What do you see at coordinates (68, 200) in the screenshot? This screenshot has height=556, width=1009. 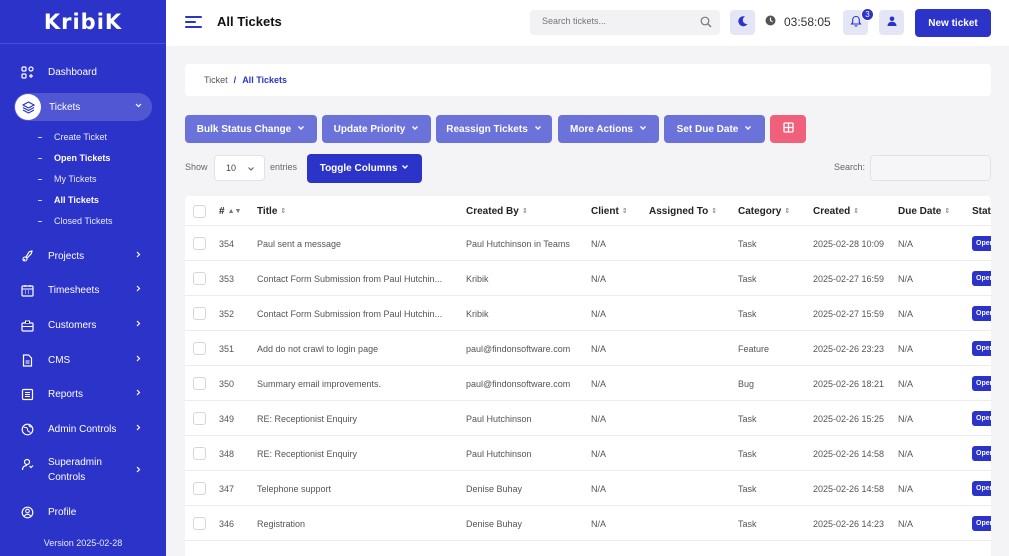 I see `sidebar-subitem-all-tickets: All Tickets` at bounding box center [68, 200].